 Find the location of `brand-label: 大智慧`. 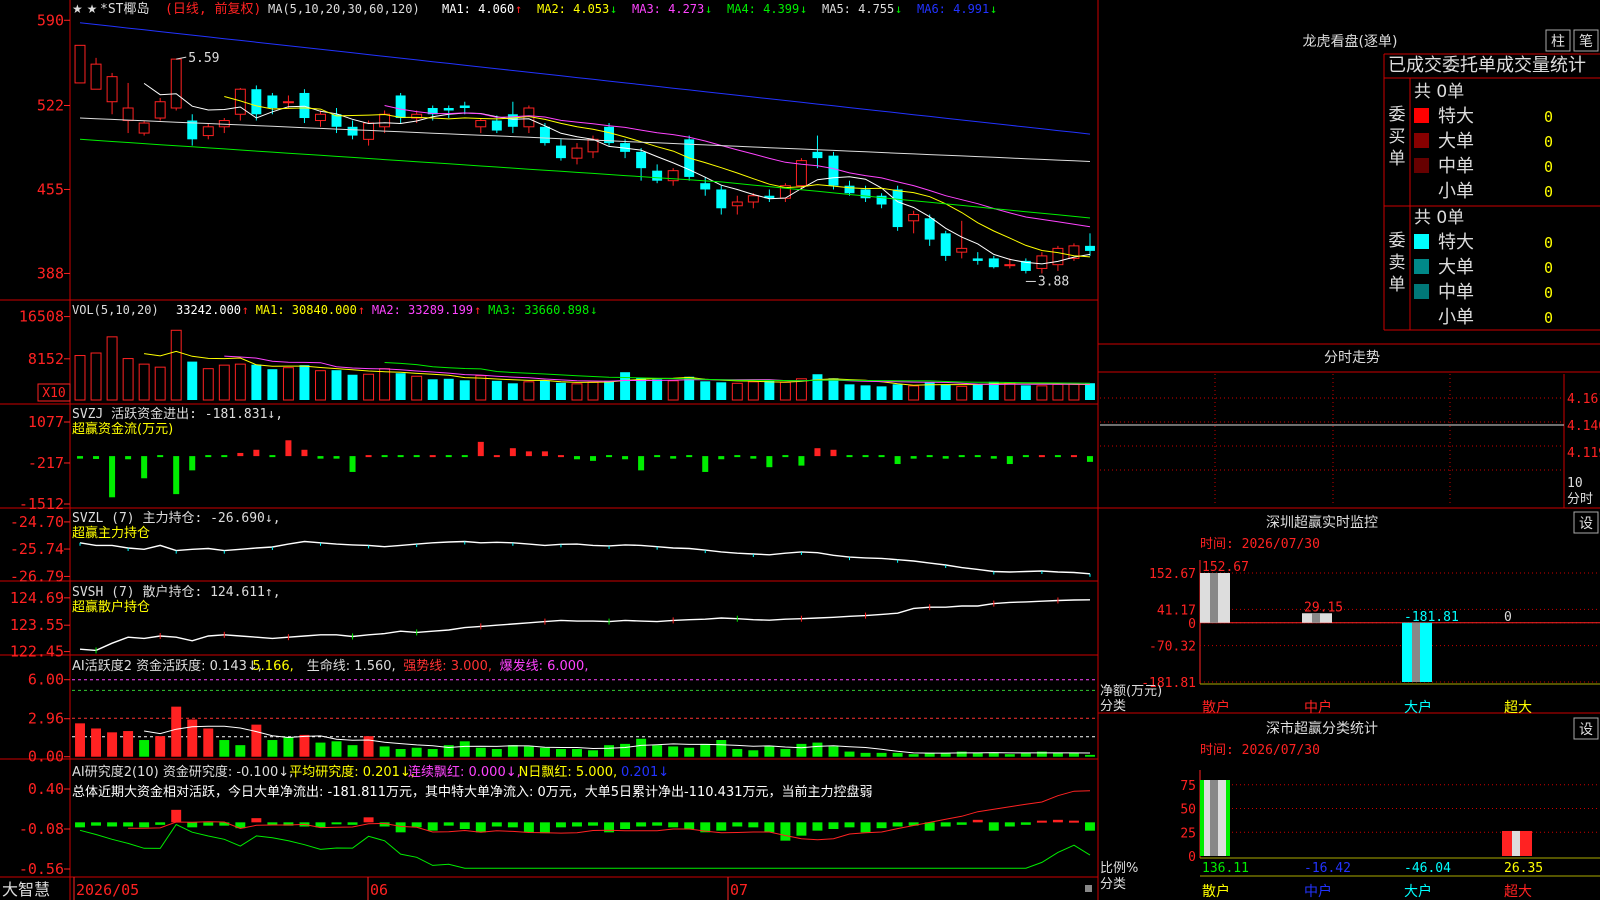

brand-label: 大智慧 is located at coordinates (26, 889).